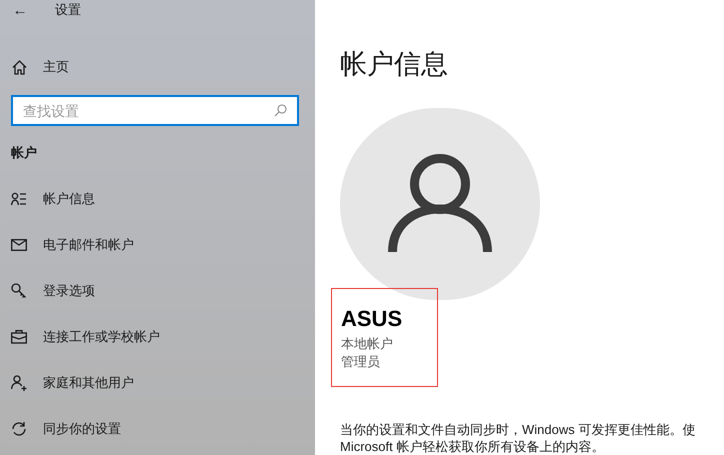 The image size is (724, 455). Describe the element at coordinates (394, 64) in the screenshot. I see `page-heading: 帐户信息` at that location.